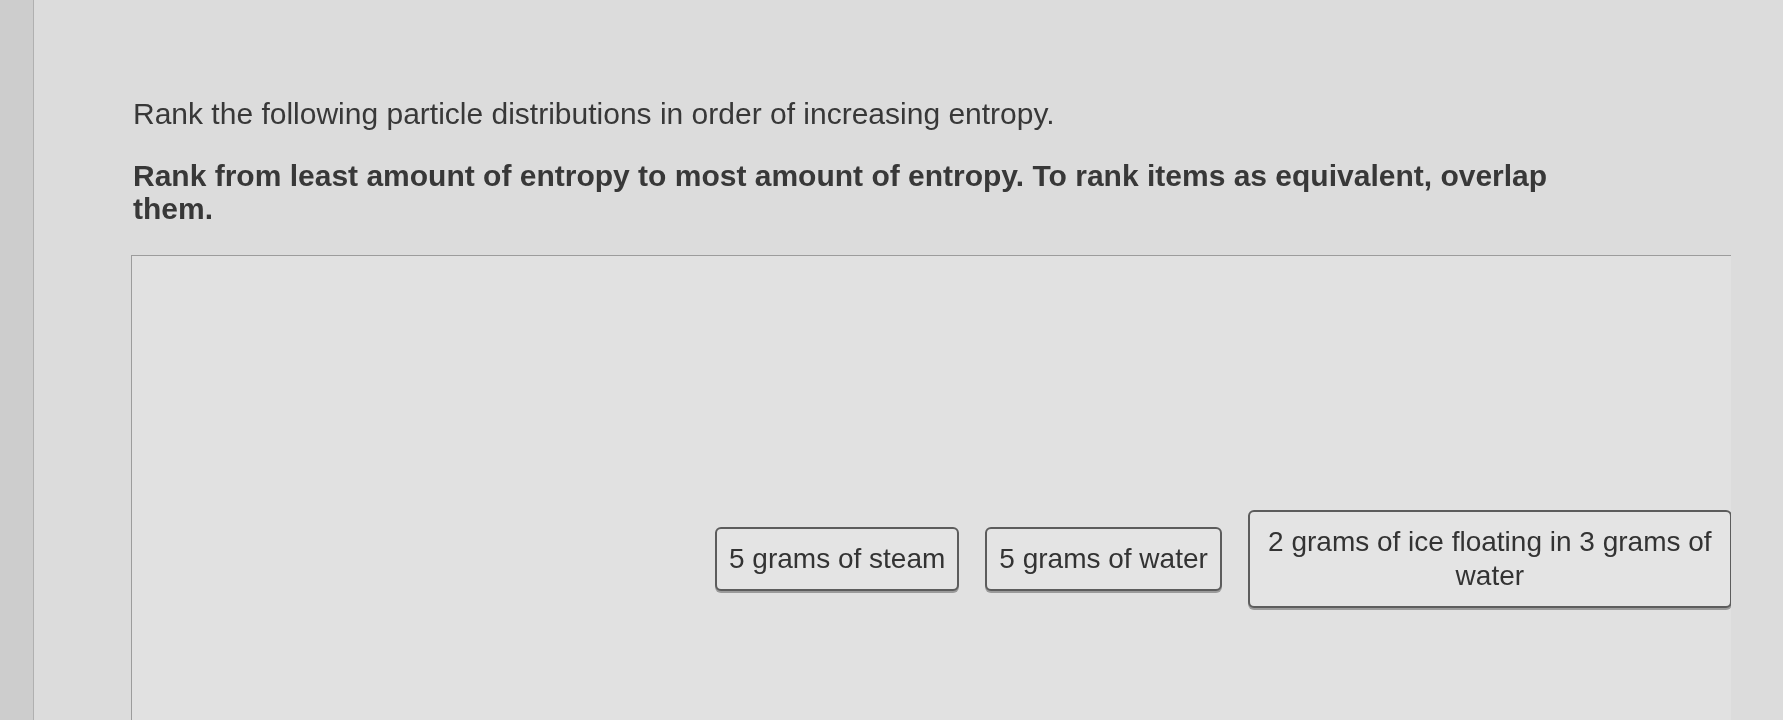 The width and height of the screenshot is (1783, 720). I want to click on question-prompt: Rank the following particle distributions in order of increasing entropy., so click(594, 113).